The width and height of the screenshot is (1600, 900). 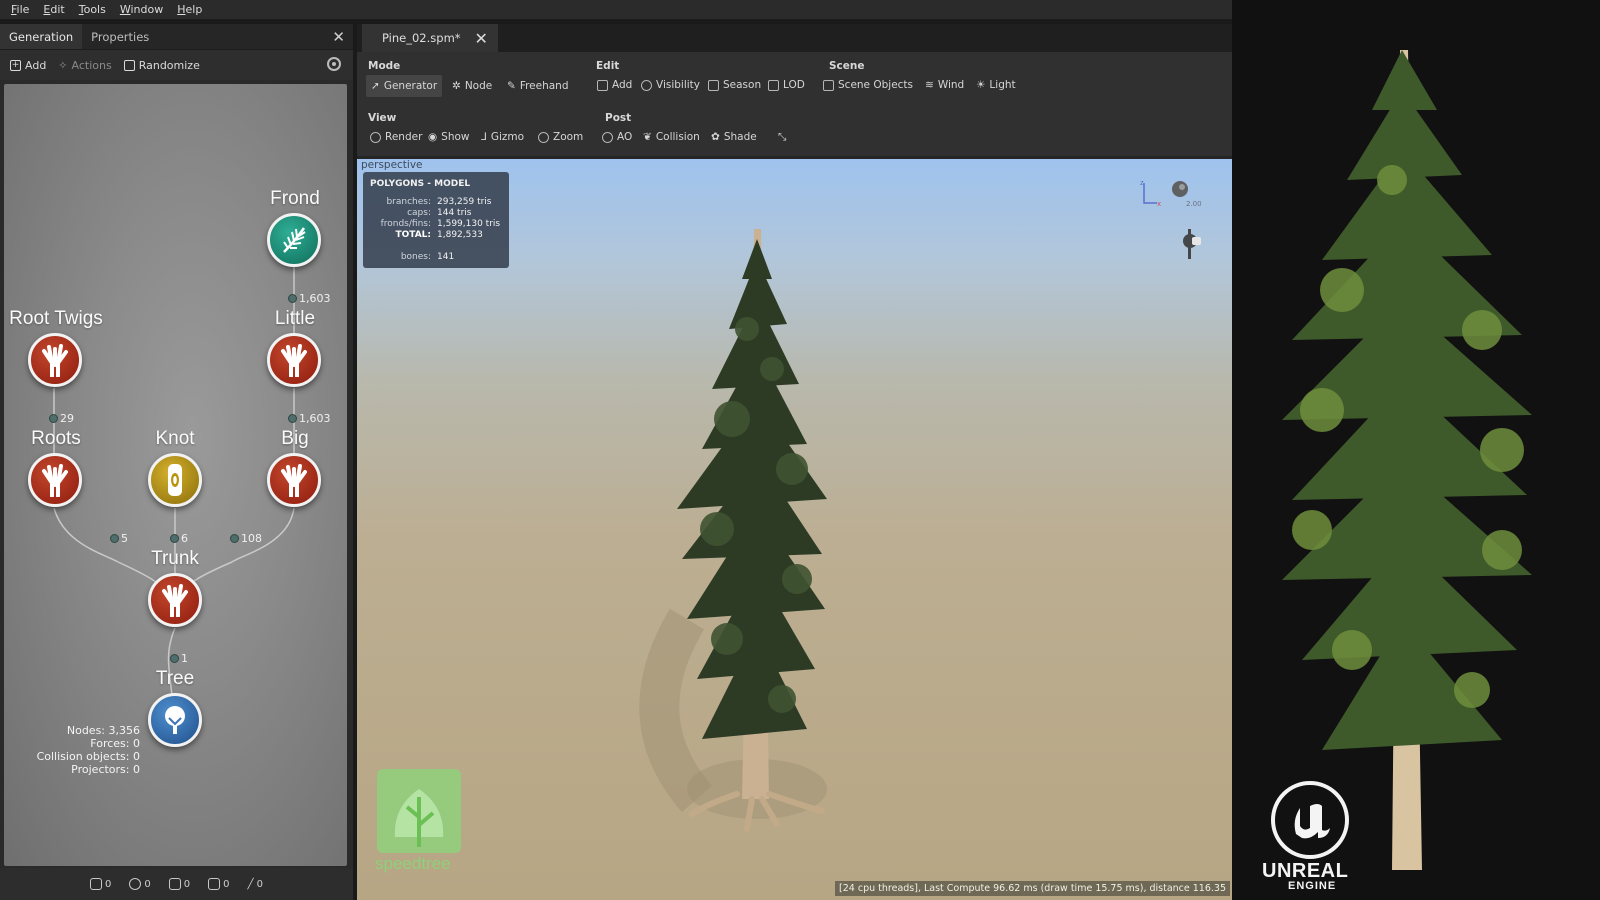 What do you see at coordinates (28, 65) in the screenshot?
I see `add-button: + Add` at bounding box center [28, 65].